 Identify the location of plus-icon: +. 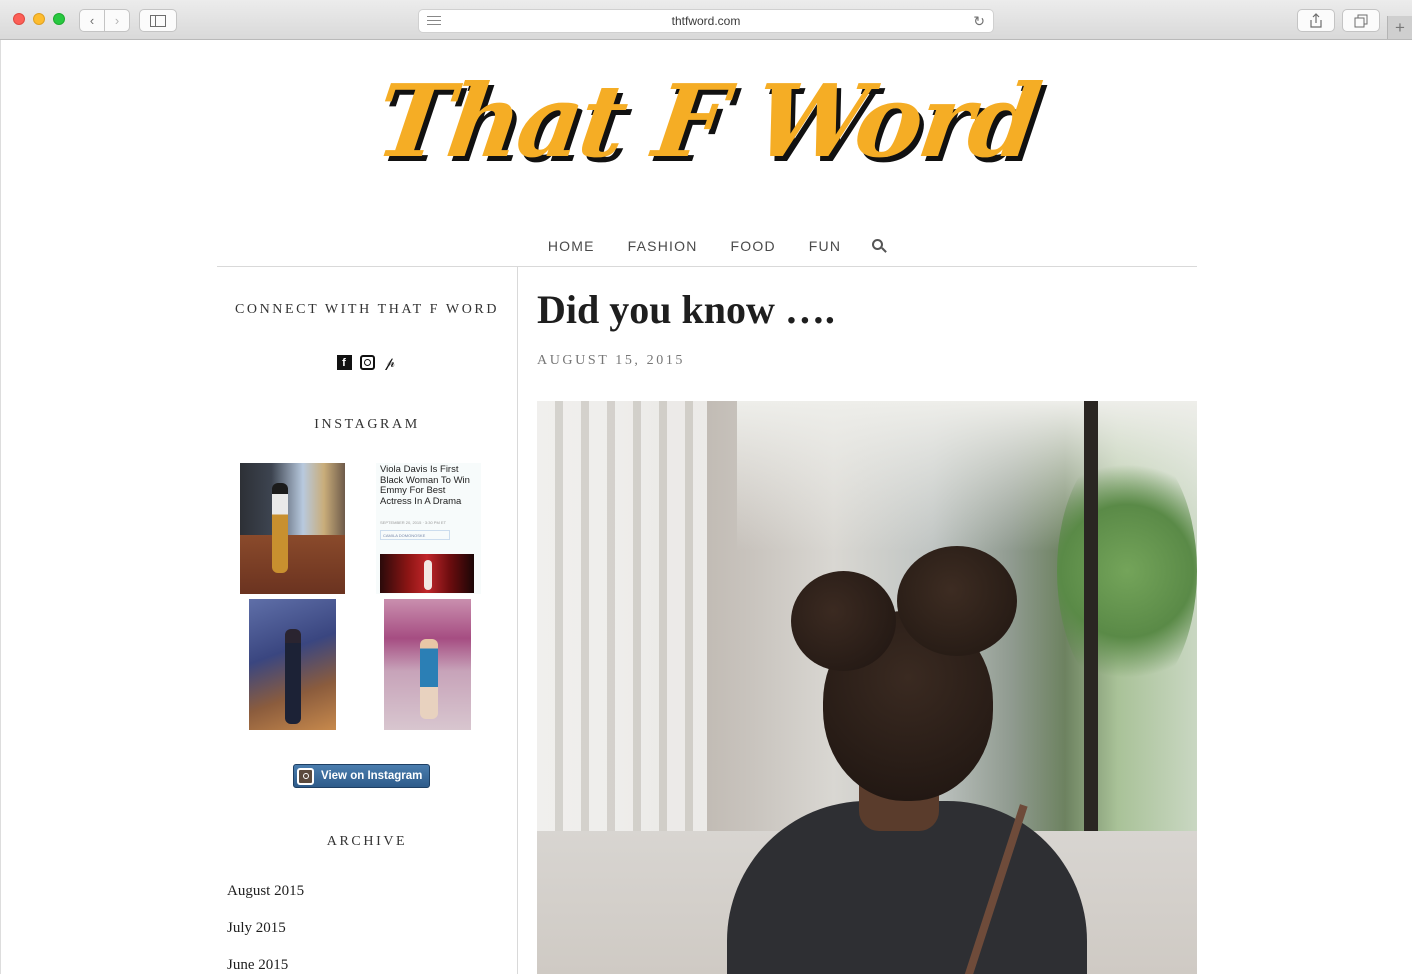
(1400, 27).